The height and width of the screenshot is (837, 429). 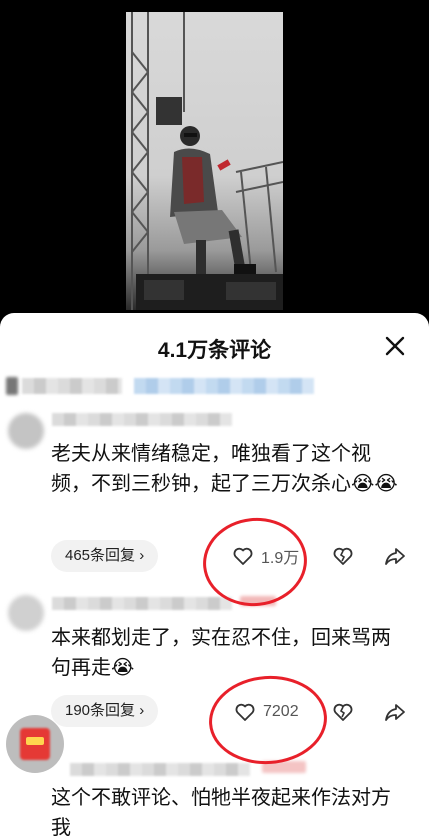 What do you see at coordinates (214, 350) in the screenshot?
I see `comment-count-title: 4.1万条评论` at bounding box center [214, 350].